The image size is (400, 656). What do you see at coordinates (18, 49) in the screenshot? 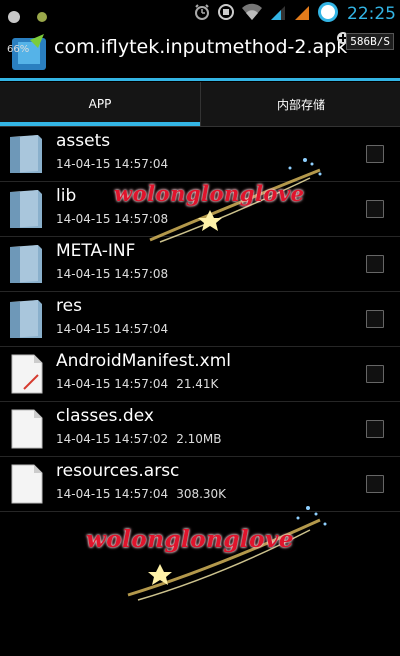
I see `battery-percent: 66%` at bounding box center [18, 49].